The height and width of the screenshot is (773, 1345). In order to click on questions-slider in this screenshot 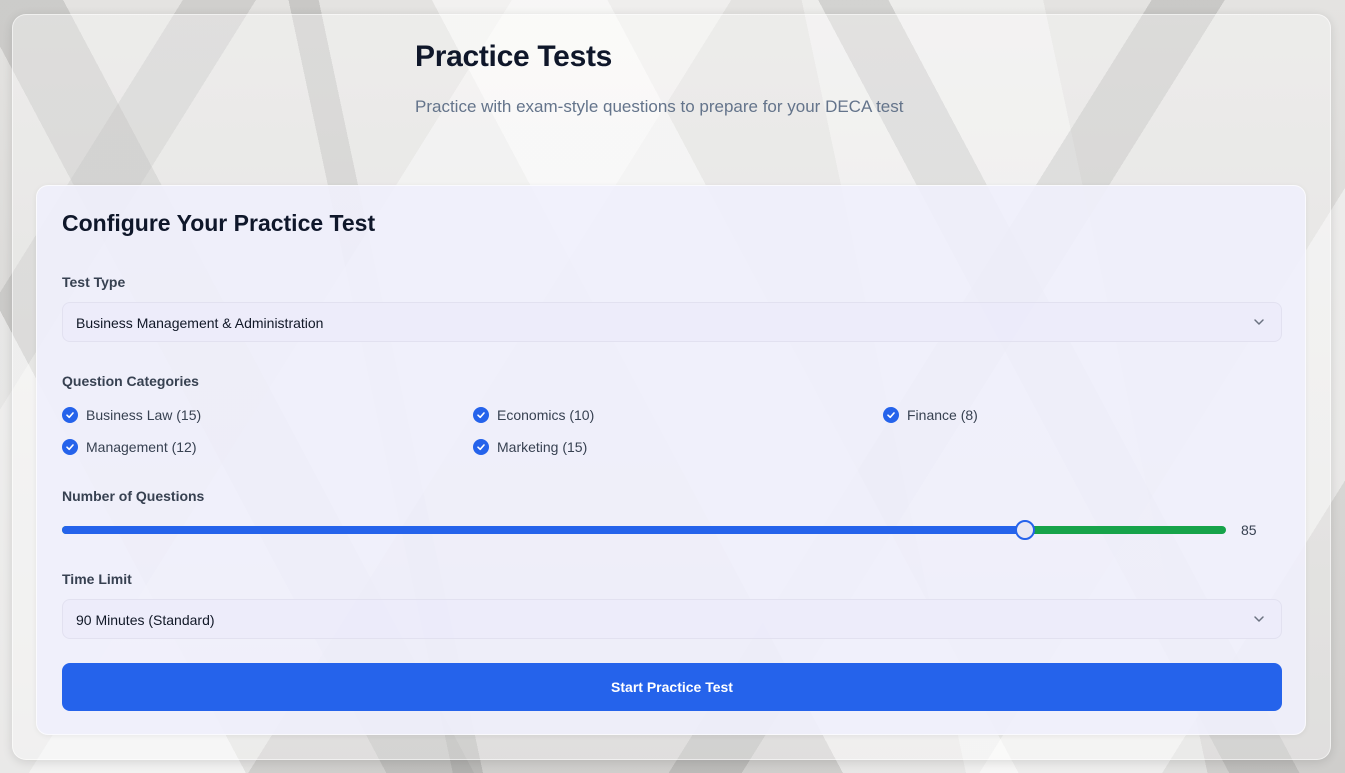, I will do `click(644, 530)`.